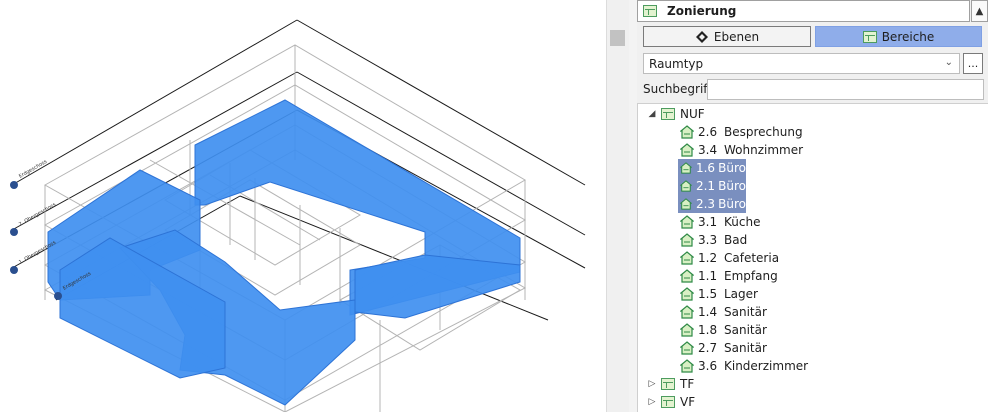 Image resolution: width=988 pixels, height=412 pixels. I want to click on tree-item: 1.8 Sanitär, so click(723, 330).